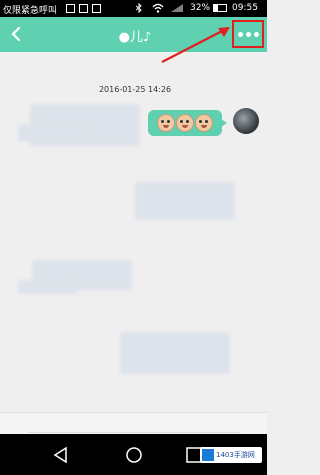 This screenshot has height=475, width=320. What do you see at coordinates (83, 8) in the screenshot?
I see `sim-icon` at bounding box center [83, 8].